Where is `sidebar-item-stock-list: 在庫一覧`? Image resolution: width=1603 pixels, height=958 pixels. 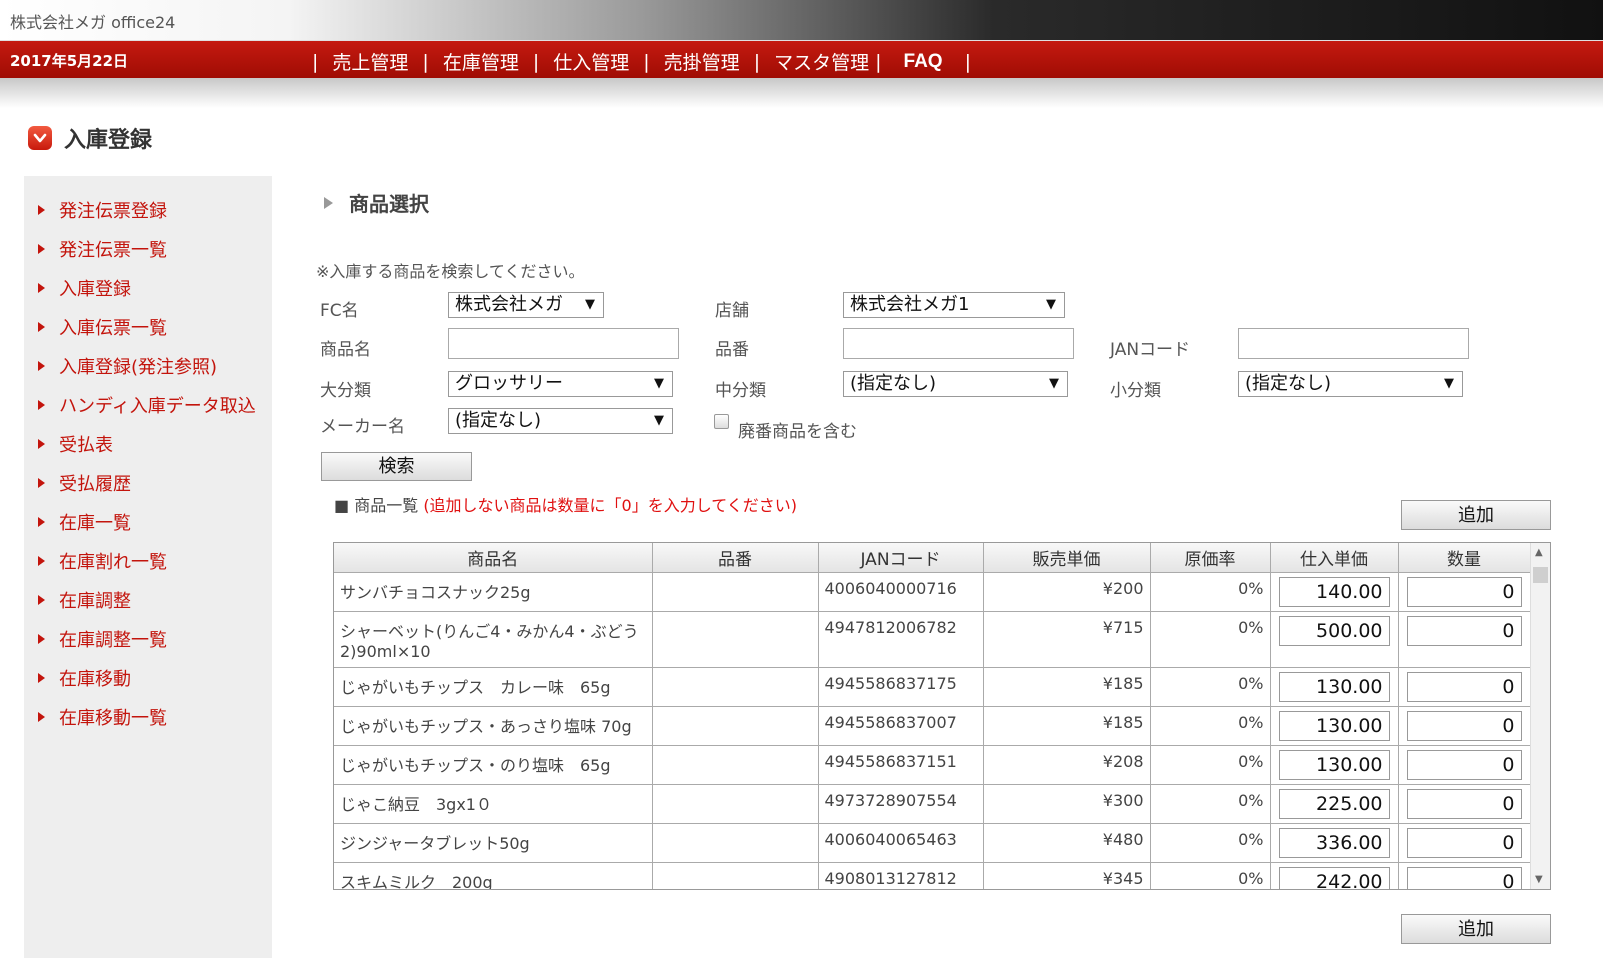 sidebar-item-stock-list: 在庫一覧 is located at coordinates (84, 522).